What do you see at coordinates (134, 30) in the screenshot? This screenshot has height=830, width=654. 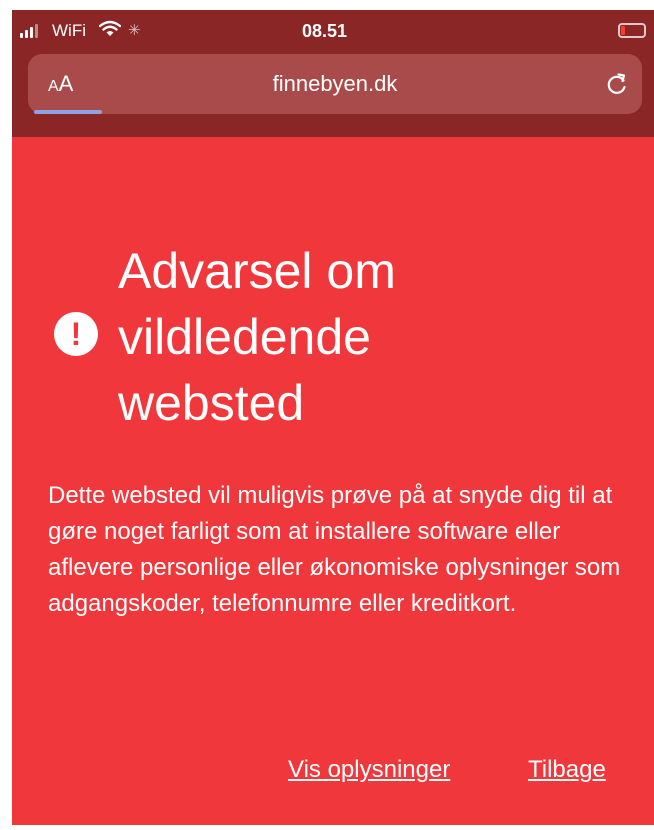 I see `activity-spinner-icon: ✳` at bounding box center [134, 30].